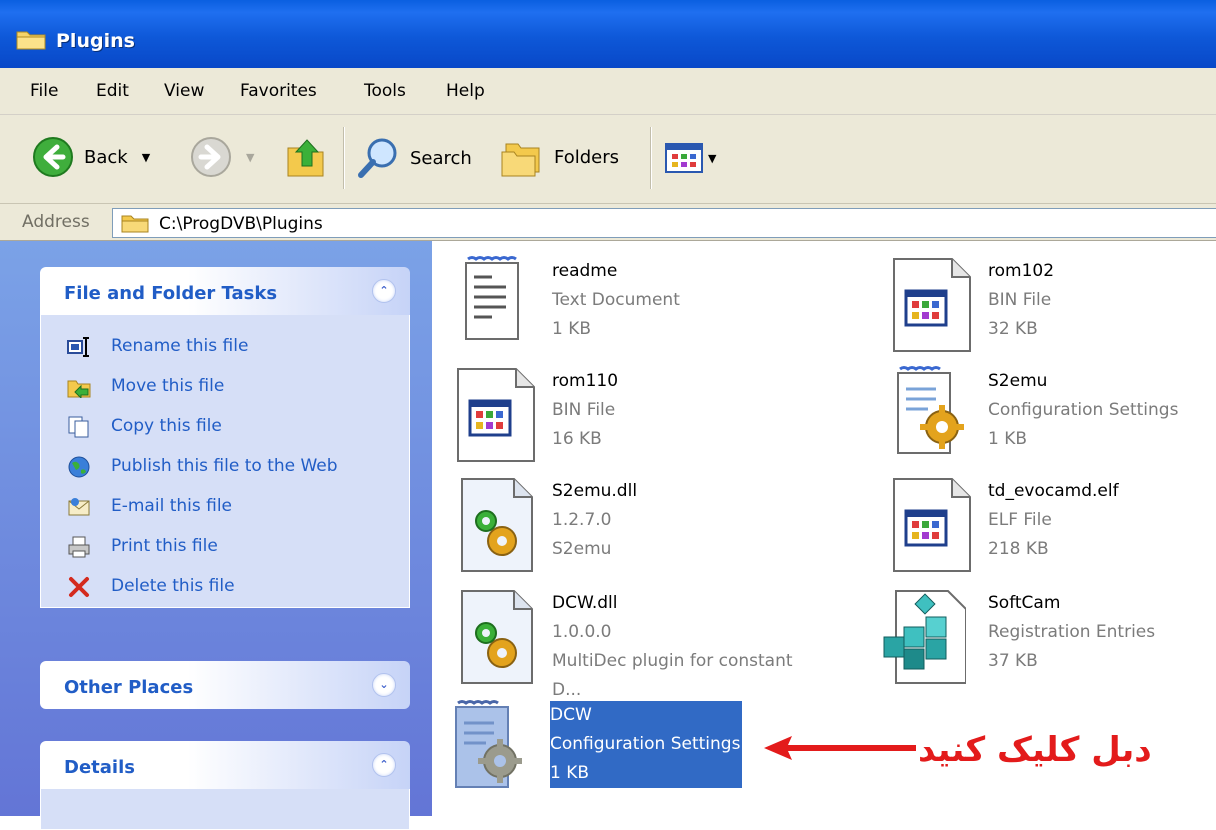  I want to click on file-text: S2emu.dll 1.2.7.0 S2emu, so click(594, 520).